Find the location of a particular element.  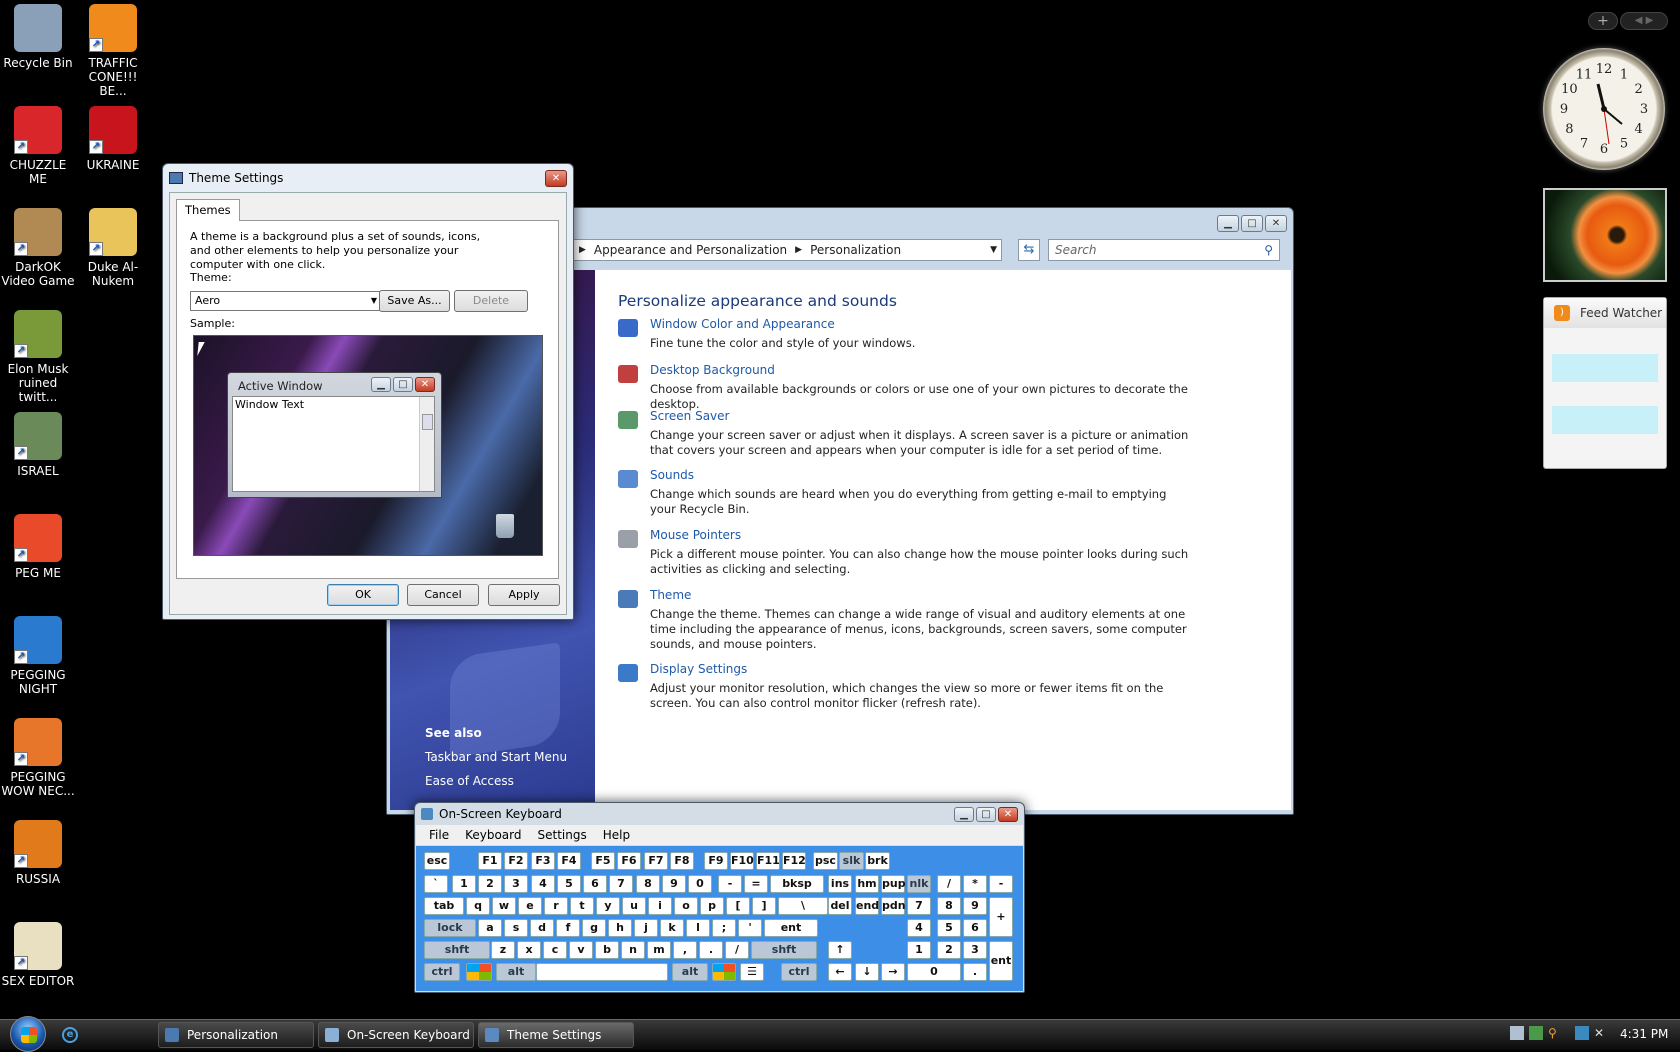

taskbar-on-screen-keyboard: On-Screen Keyboard is located at coordinates (396, 1035).